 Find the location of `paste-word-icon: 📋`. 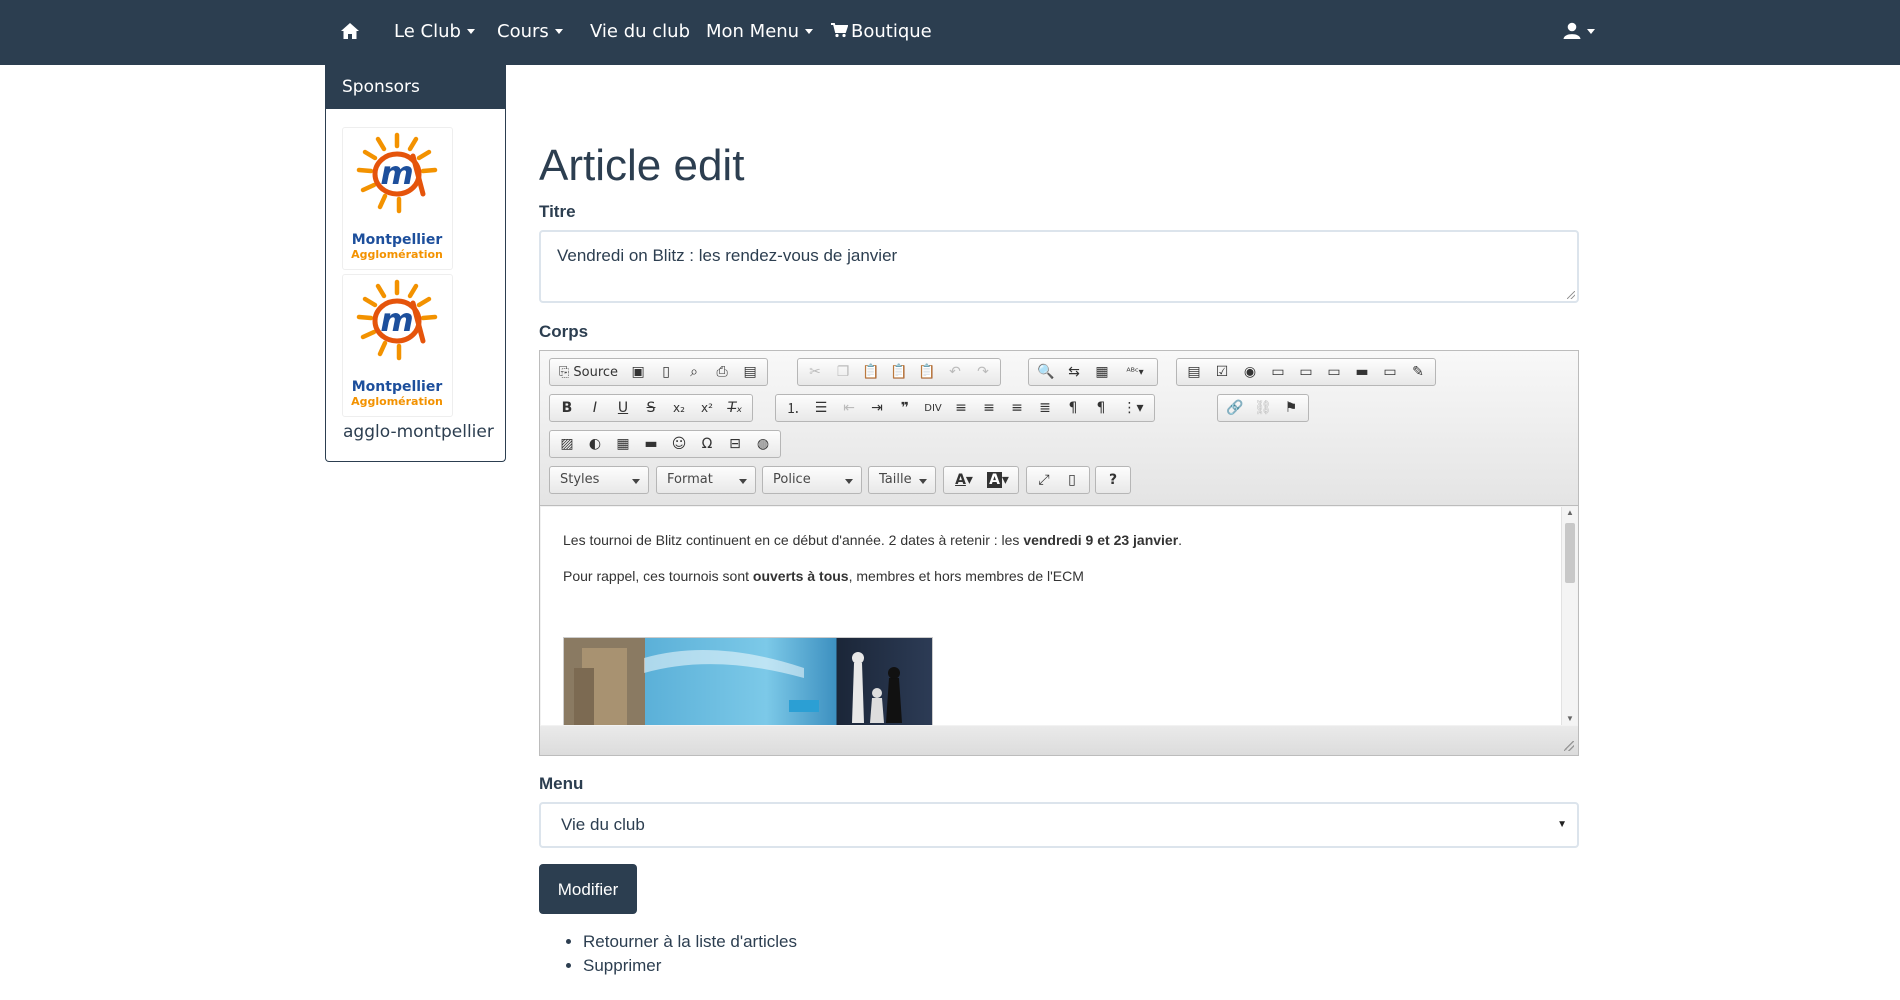

paste-word-icon: 📋 is located at coordinates (927, 372).